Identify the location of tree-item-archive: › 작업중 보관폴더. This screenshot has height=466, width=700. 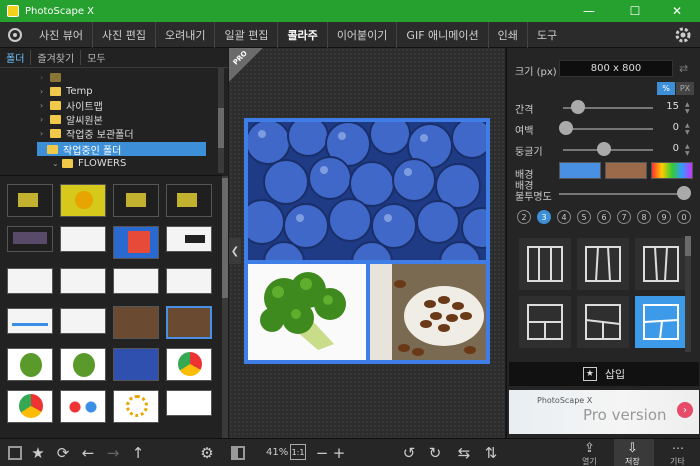
(125, 133).